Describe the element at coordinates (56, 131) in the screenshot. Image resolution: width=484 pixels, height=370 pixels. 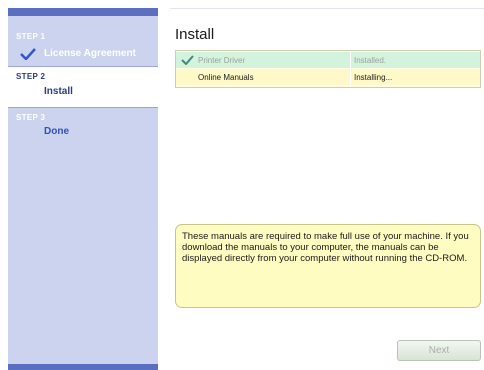
I see `step-title: Done` at that location.